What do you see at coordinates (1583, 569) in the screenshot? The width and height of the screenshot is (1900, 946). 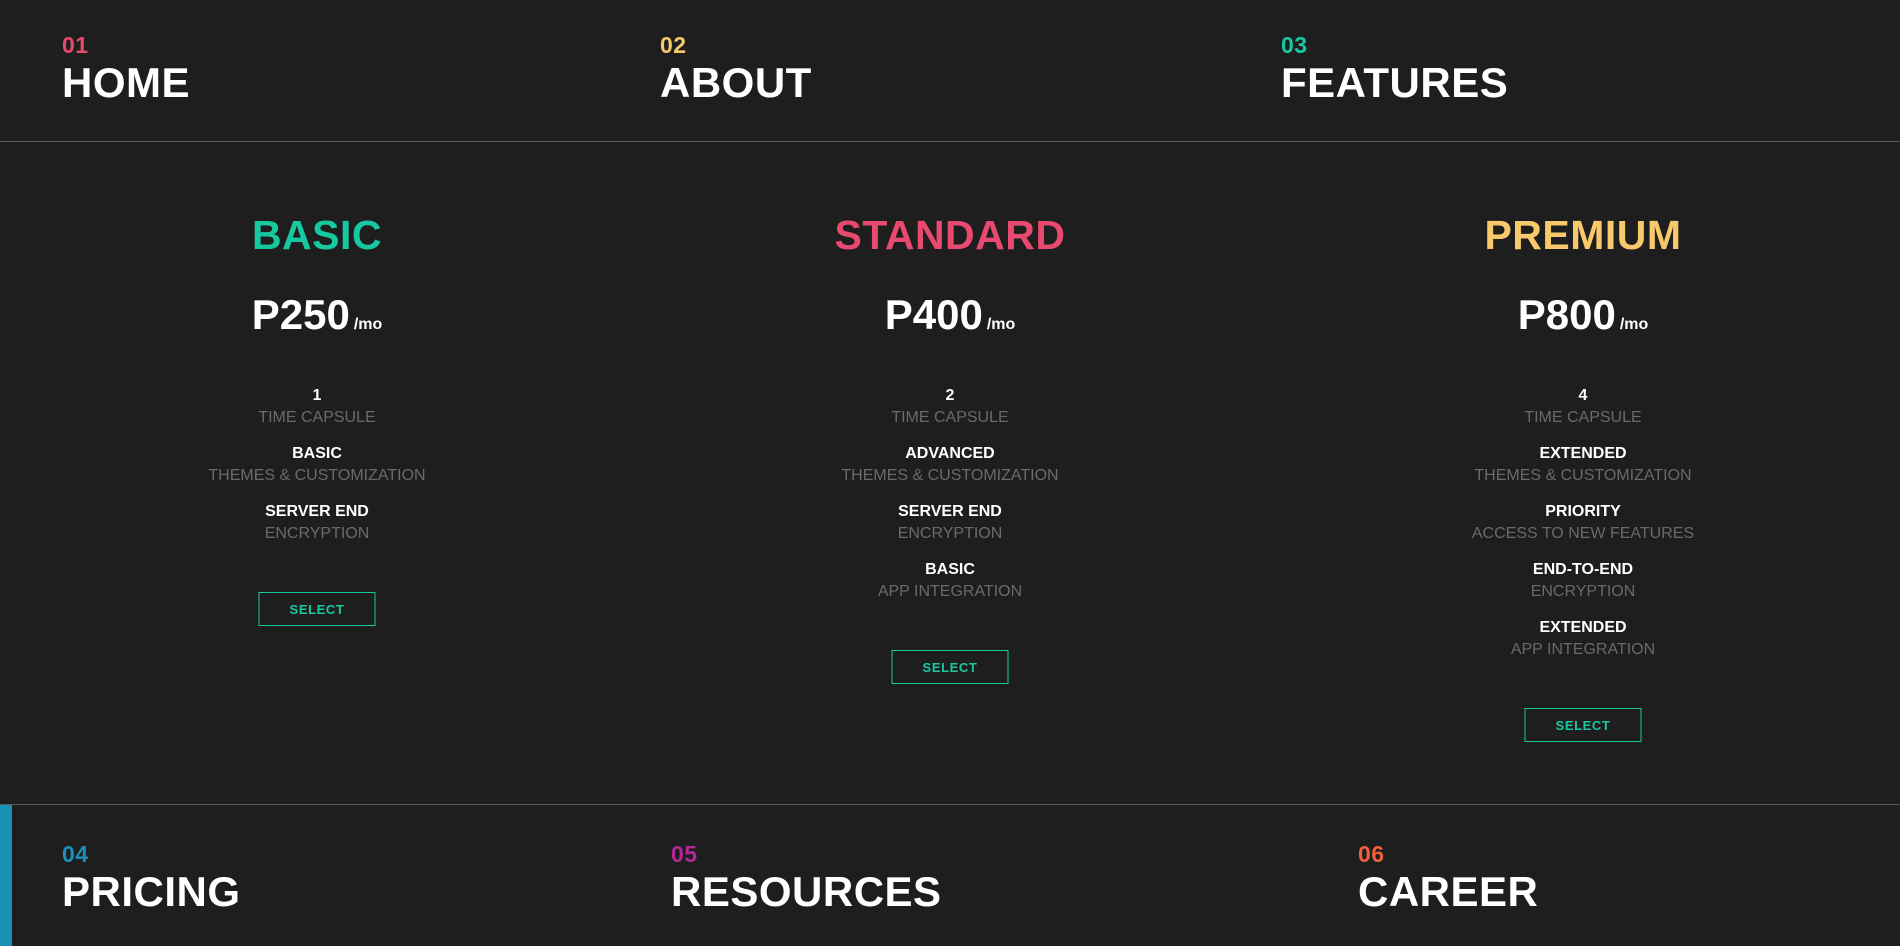 I see `feature-value: END-TO-END` at bounding box center [1583, 569].